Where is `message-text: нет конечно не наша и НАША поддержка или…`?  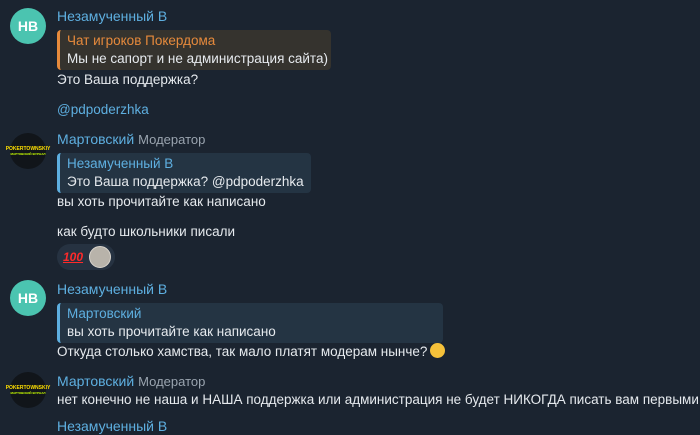 message-text: нет конечно не наша и НАША поддержка или… is located at coordinates (378, 399).